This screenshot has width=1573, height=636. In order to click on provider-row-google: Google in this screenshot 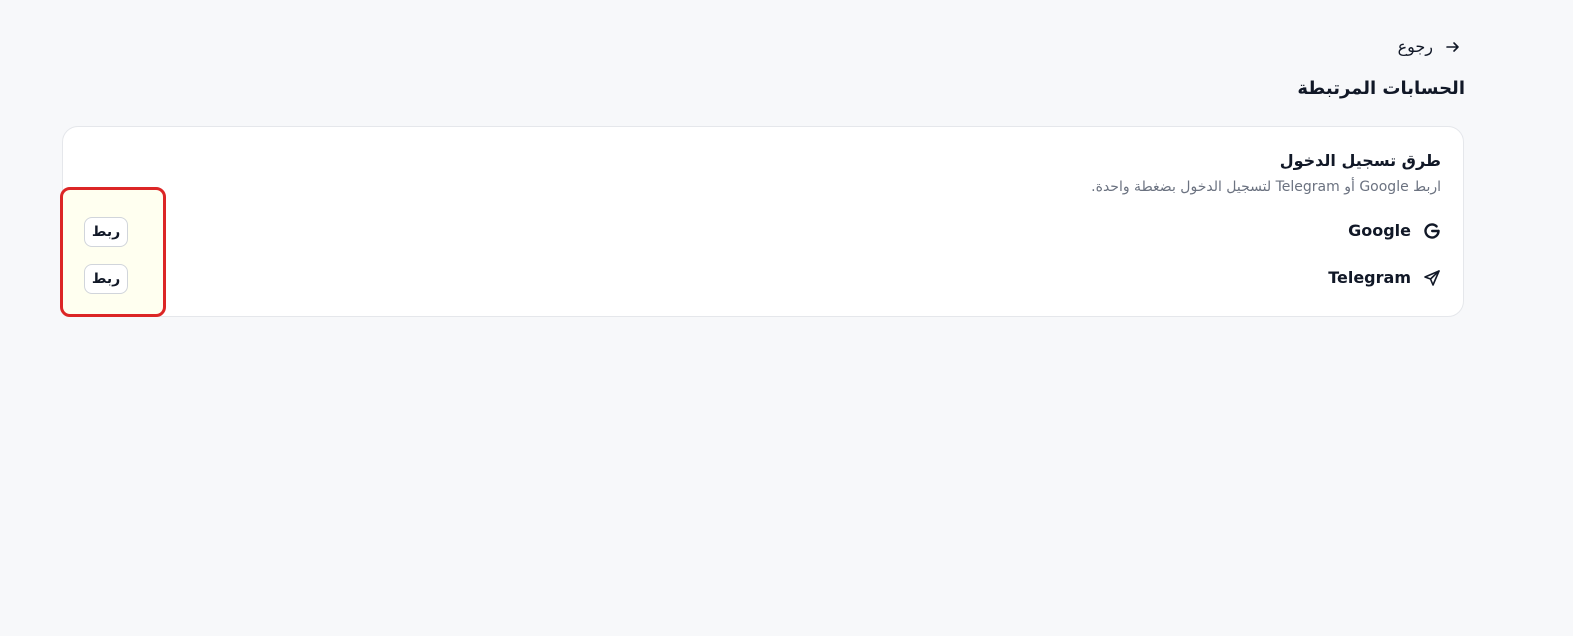, I will do `click(1394, 230)`.